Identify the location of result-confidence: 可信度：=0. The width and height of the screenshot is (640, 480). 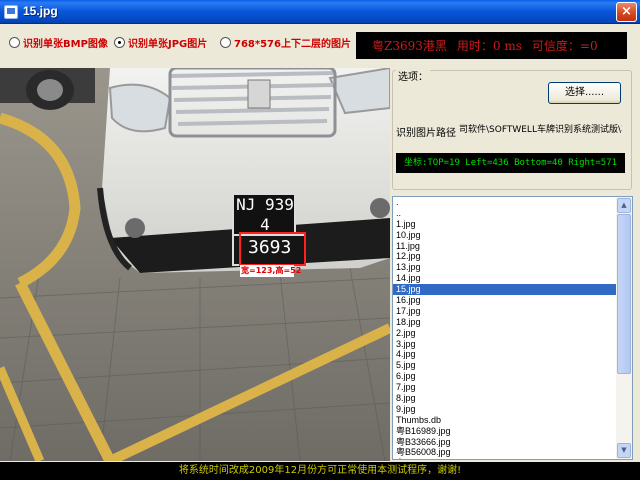
(564, 46).